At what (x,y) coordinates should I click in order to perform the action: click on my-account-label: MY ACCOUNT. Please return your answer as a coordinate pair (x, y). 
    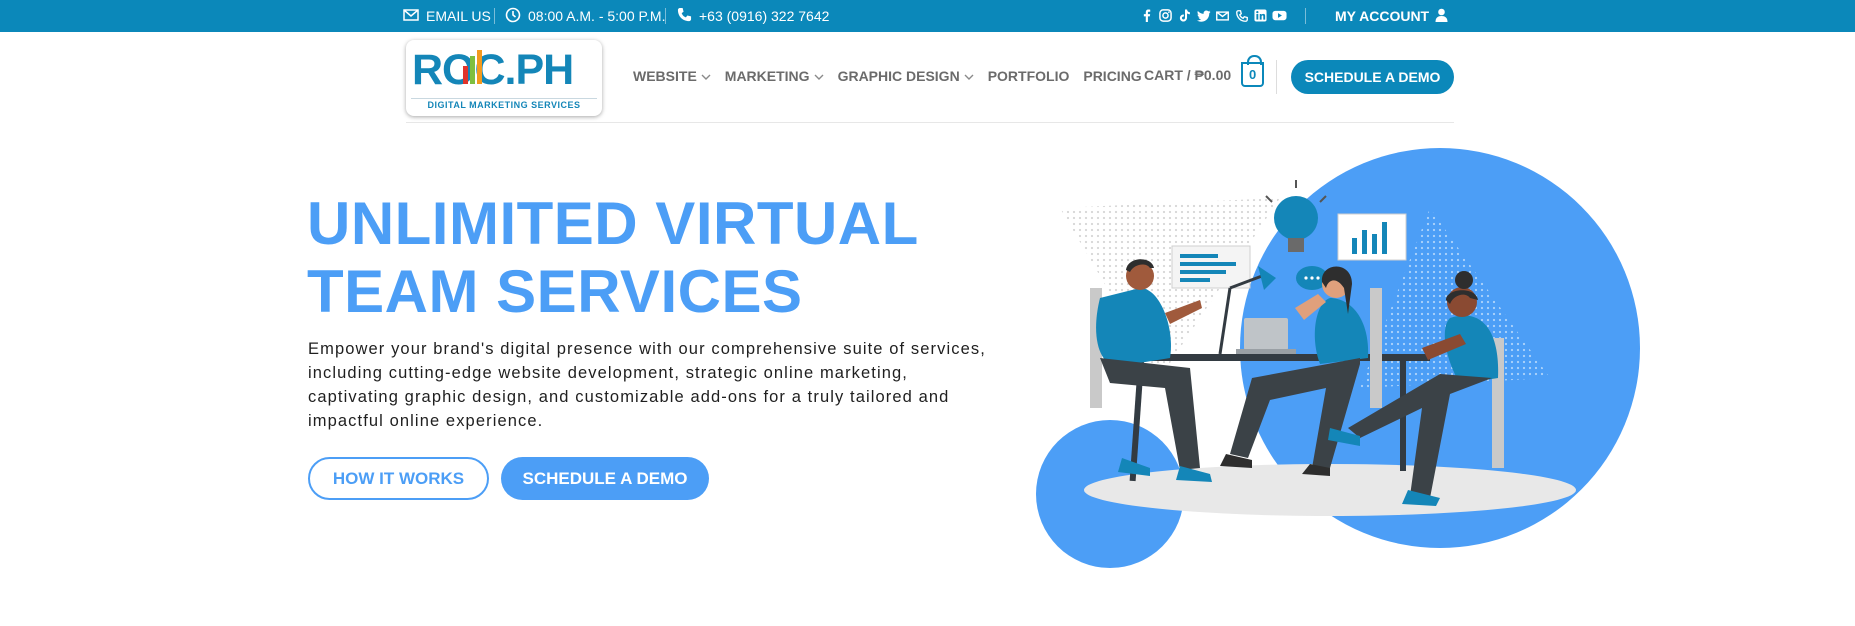
    Looking at the image, I should click on (1382, 16).